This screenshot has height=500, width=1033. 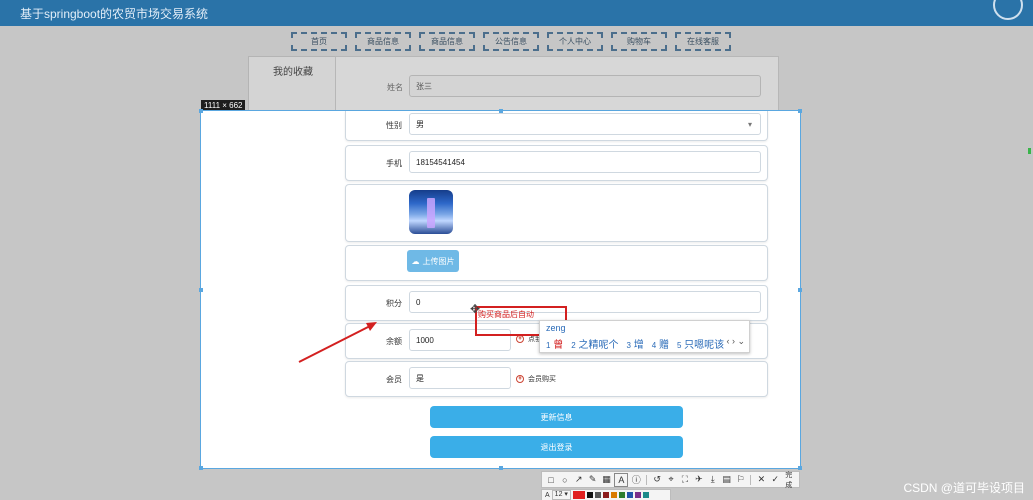 I want to click on copy-icon: ▤, so click(x=727, y=480).